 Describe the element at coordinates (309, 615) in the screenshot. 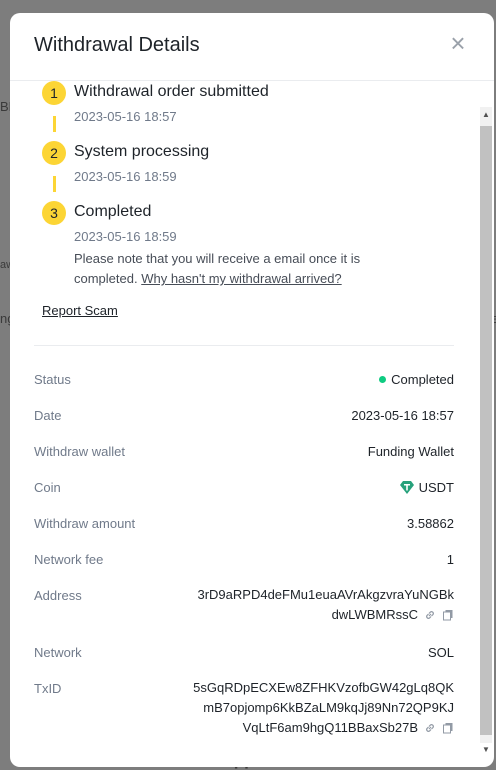

I see `address-line-last: dwLWBMRssC` at that location.